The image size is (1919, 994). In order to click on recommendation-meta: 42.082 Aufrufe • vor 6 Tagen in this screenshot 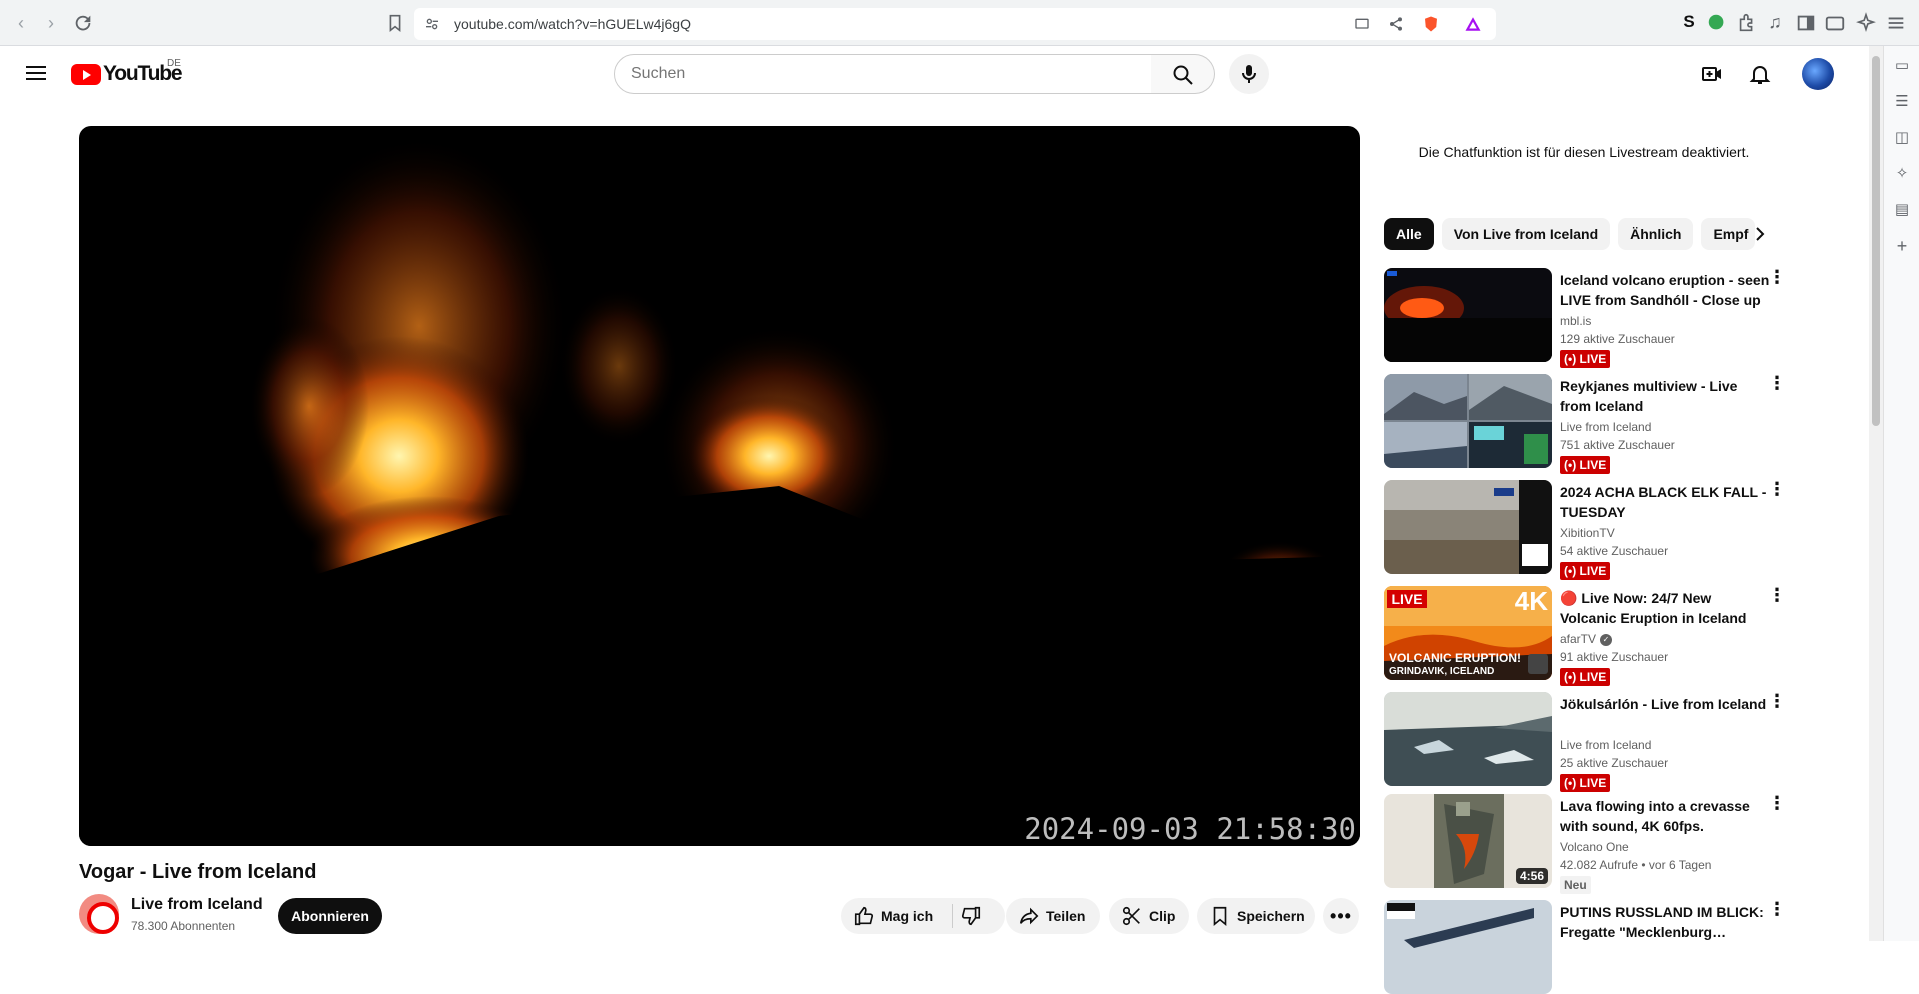, I will do `click(1636, 865)`.